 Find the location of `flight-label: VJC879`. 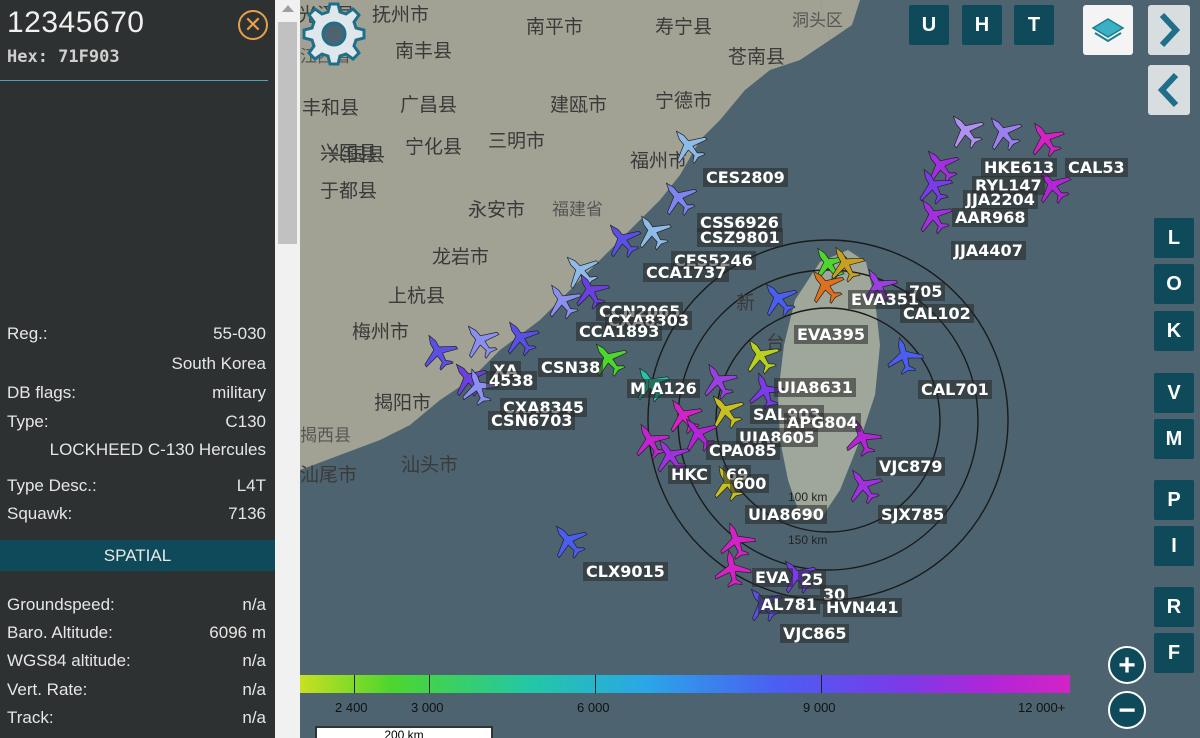

flight-label: VJC879 is located at coordinates (911, 466).